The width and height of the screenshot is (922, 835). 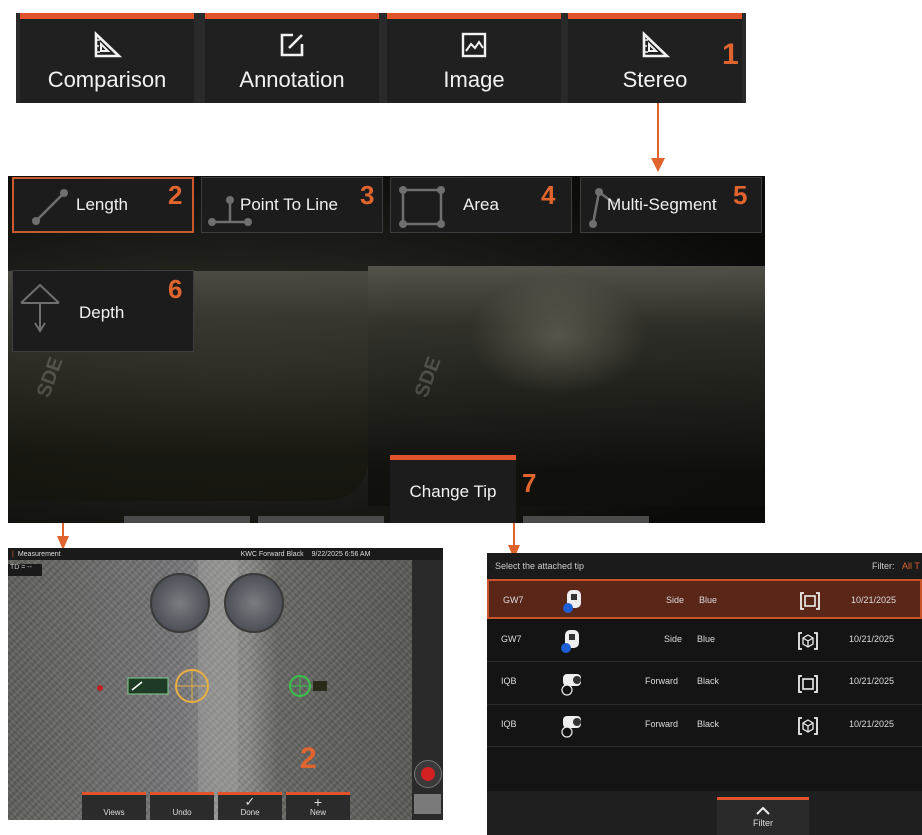 What do you see at coordinates (763, 816) in the screenshot?
I see `filter-button: Filter` at bounding box center [763, 816].